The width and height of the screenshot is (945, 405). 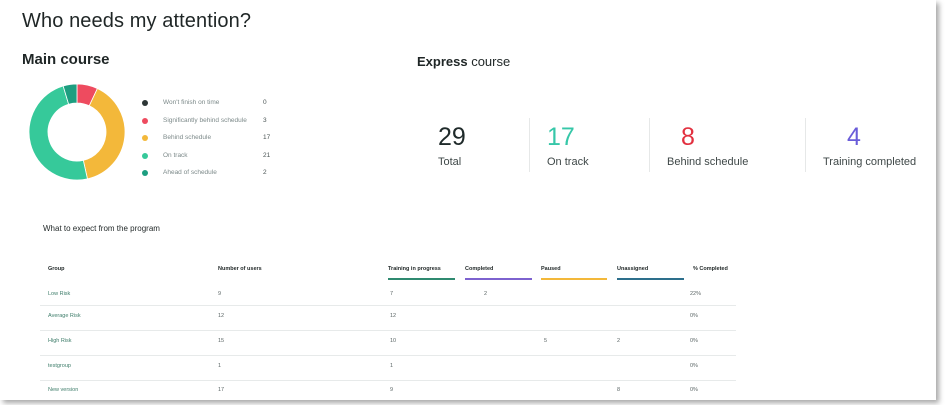 I want to click on stat-training-completed: 4 Training completed, so click(x=869, y=145).